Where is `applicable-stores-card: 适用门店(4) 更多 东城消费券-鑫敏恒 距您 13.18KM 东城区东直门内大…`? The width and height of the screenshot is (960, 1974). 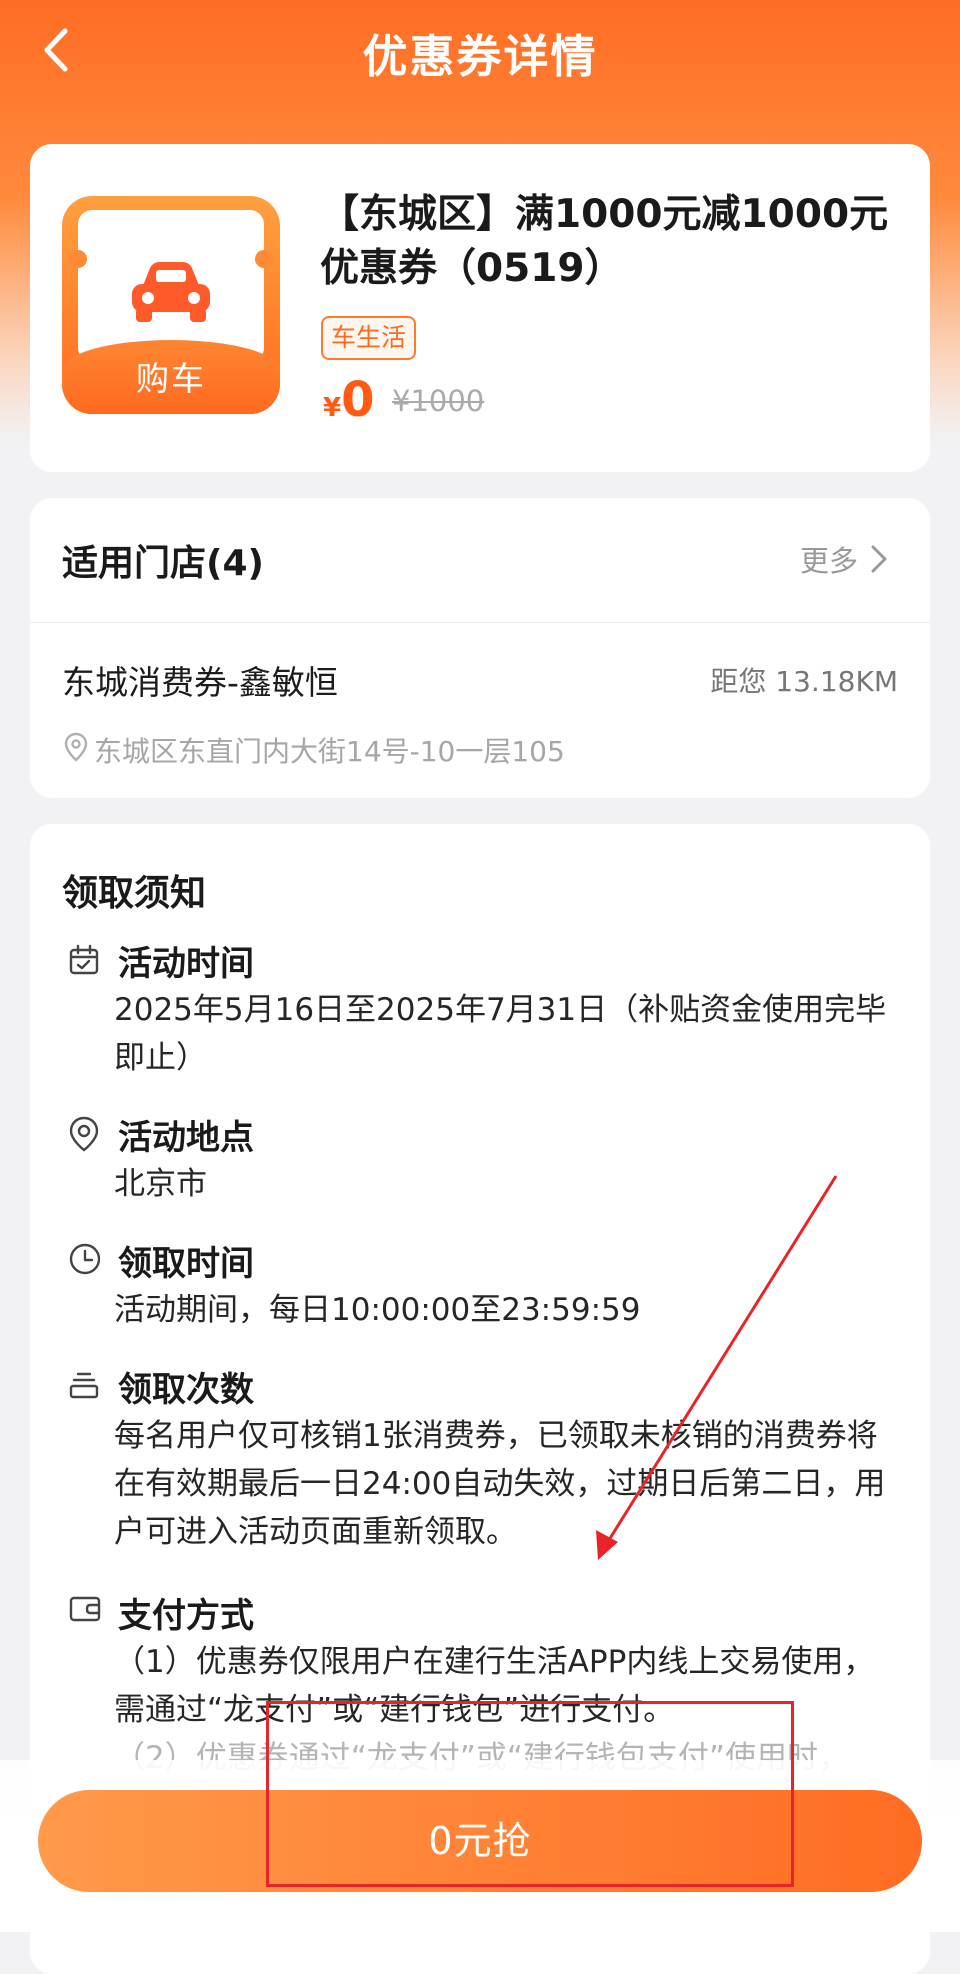 applicable-stores-card: 适用门店(4) 更多 东城消费券-鑫敏恒 距您 13.18KM 东城区东直门内大… is located at coordinates (480, 648).